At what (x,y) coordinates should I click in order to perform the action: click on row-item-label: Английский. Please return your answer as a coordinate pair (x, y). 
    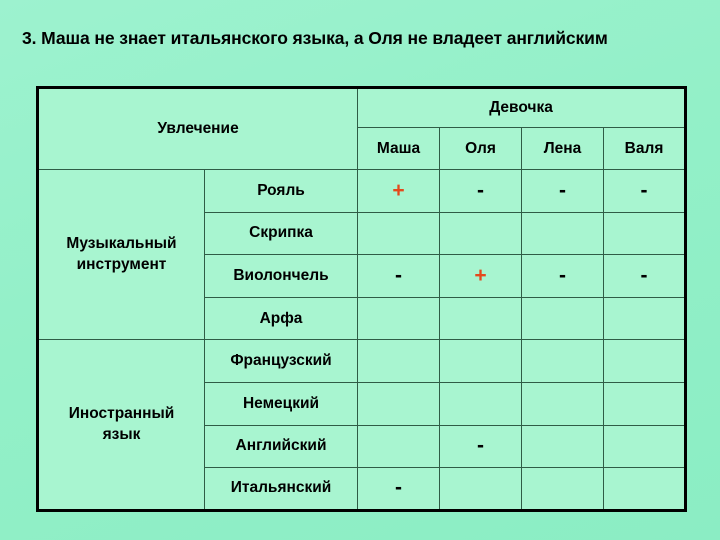
    Looking at the image, I should click on (281, 446).